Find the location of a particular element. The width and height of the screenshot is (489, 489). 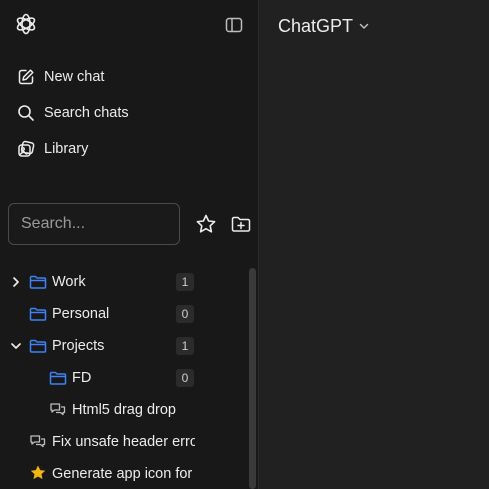

chevron-right-icon is located at coordinates (16, 282).